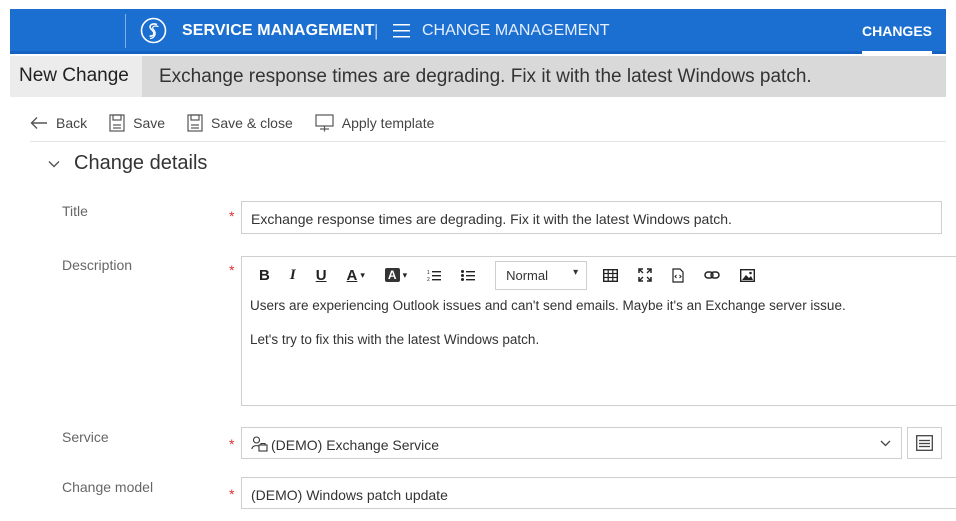  I want to click on insert-table-button, so click(611, 275).